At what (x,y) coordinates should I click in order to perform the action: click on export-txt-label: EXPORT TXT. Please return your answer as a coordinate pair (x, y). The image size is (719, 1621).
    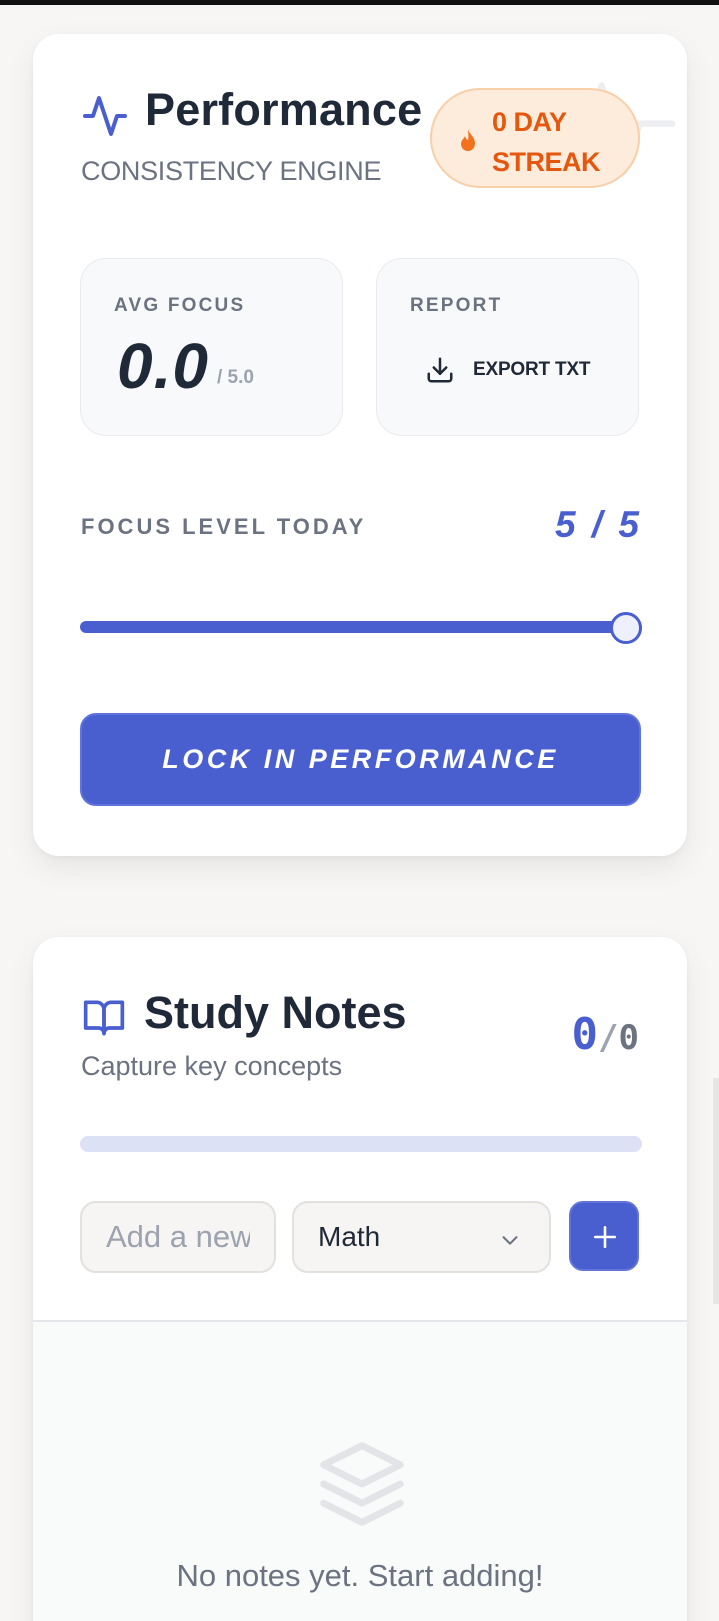
    Looking at the image, I should click on (532, 369).